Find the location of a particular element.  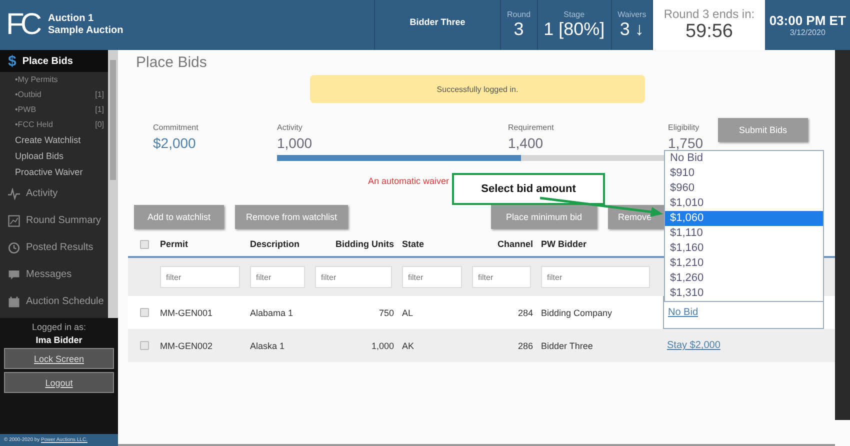

stat-value: 1,400 is located at coordinates (526, 143).